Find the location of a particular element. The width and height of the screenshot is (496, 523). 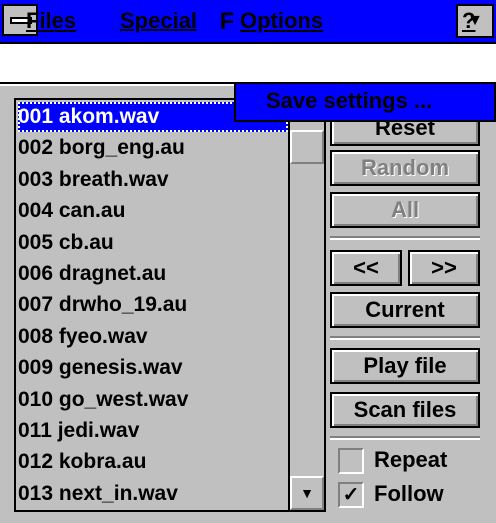

menu-files-label: Files is located at coordinates (51, 20).